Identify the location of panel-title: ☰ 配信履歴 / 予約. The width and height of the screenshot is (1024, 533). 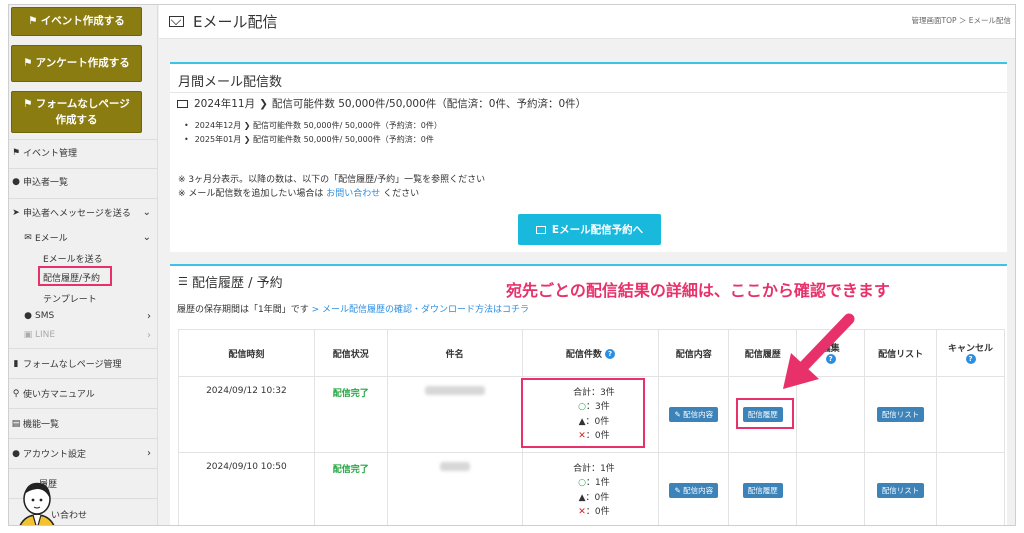
(230, 283).